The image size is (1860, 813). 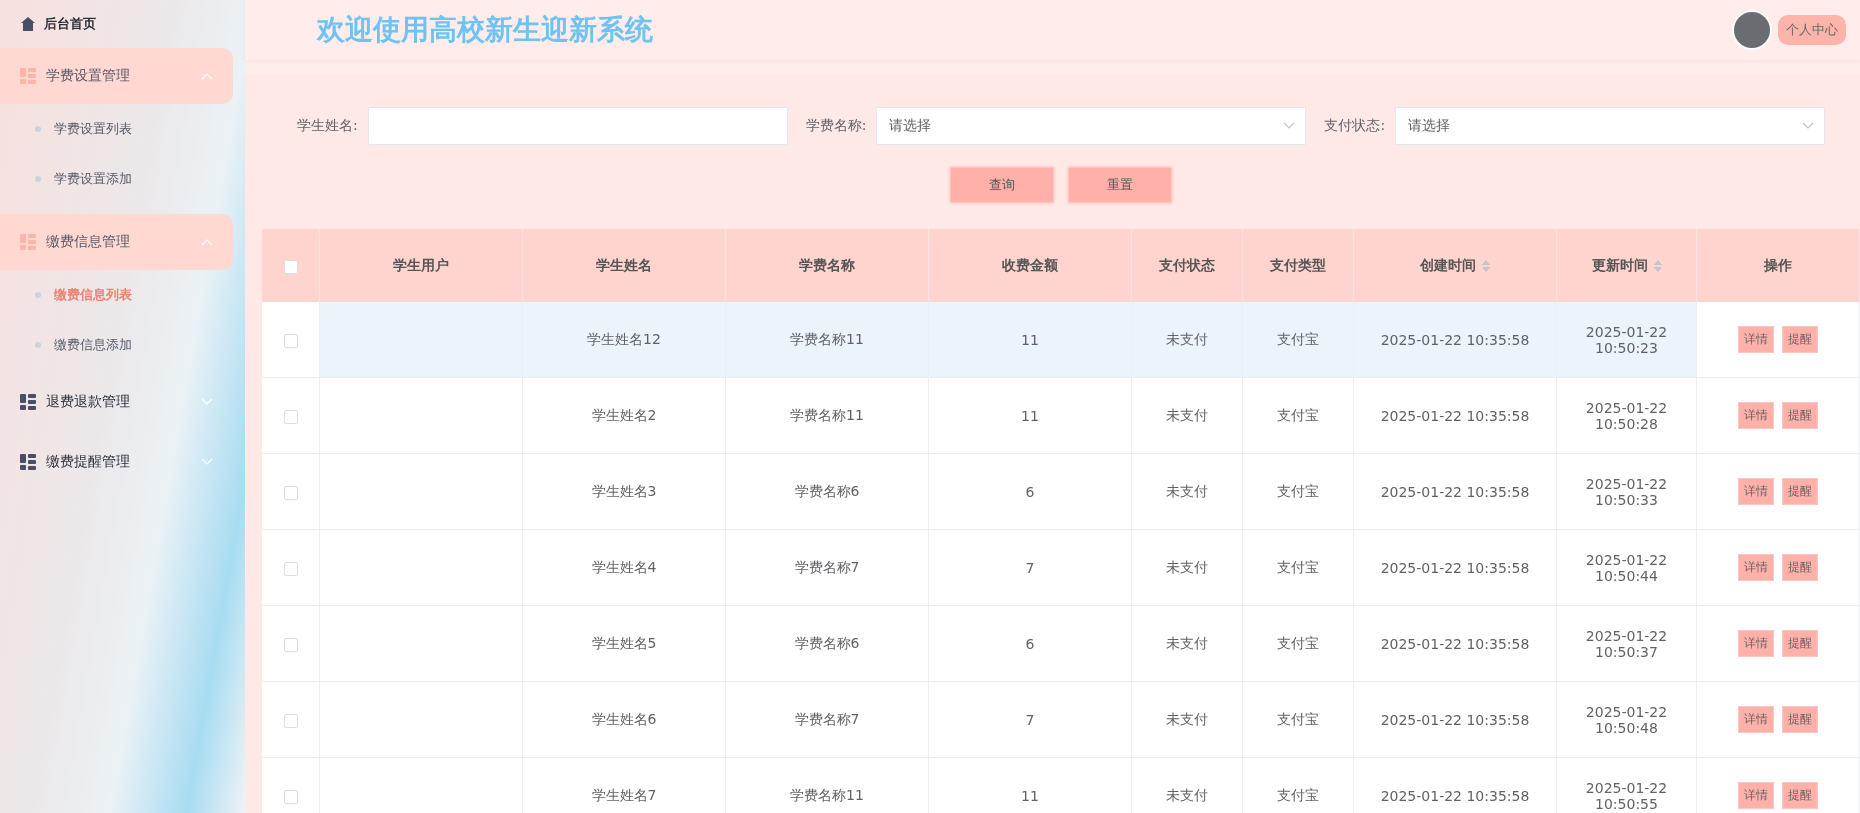 What do you see at coordinates (624, 794) in the screenshot?
I see `table-cell: 学生姓名7` at bounding box center [624, 794].